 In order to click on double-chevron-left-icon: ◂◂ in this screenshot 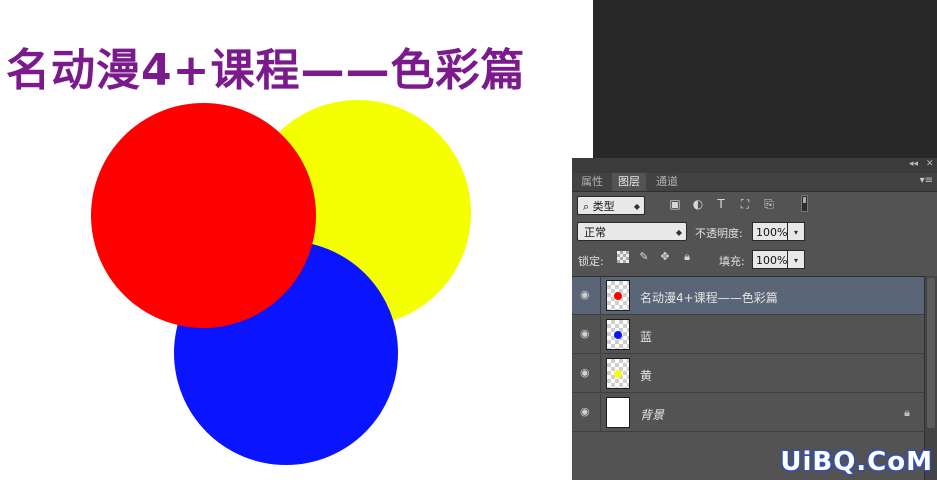, I will do `click(913, 164)`.